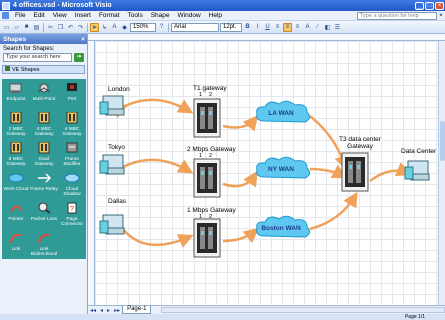 This screenshot has width=445, height=320. I want to click on 1mbps-gateway-server-icon, so click(207, 238).